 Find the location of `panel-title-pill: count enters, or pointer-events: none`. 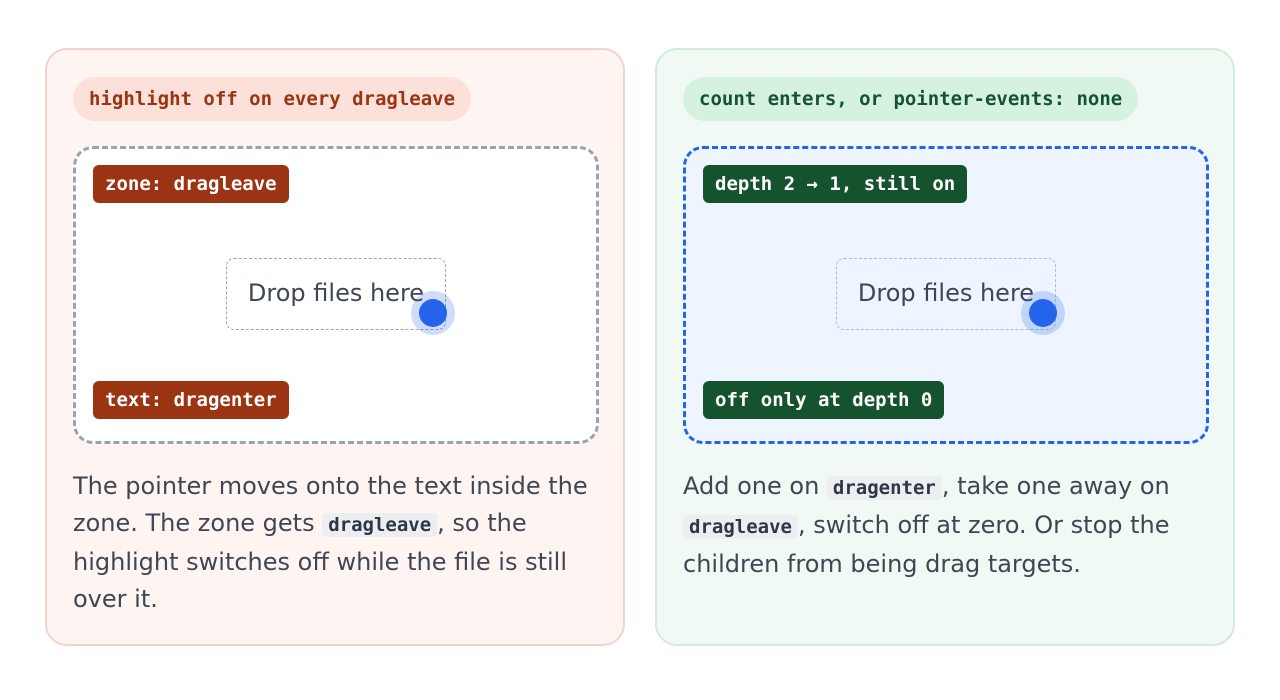

panel-title-pill: count enters, or pointer-events: none is located at coordinates (911, 99).